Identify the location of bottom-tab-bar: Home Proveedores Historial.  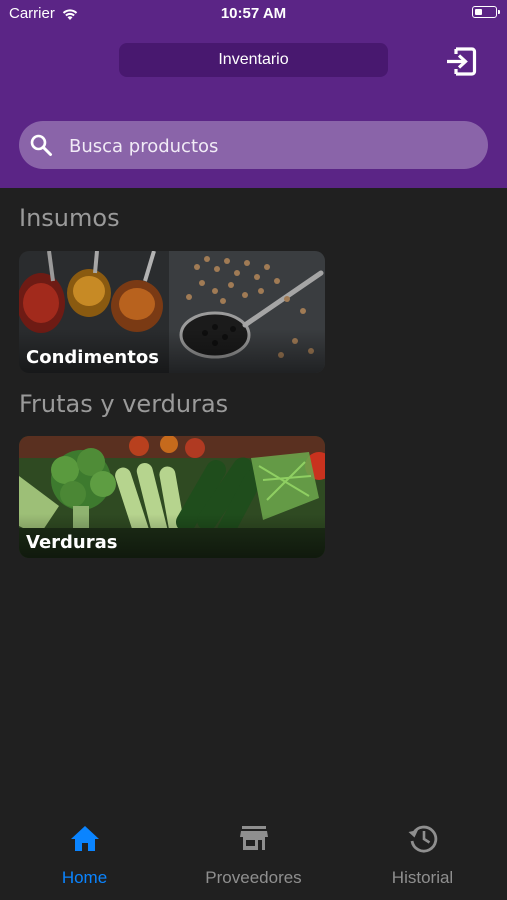
(253, 850).